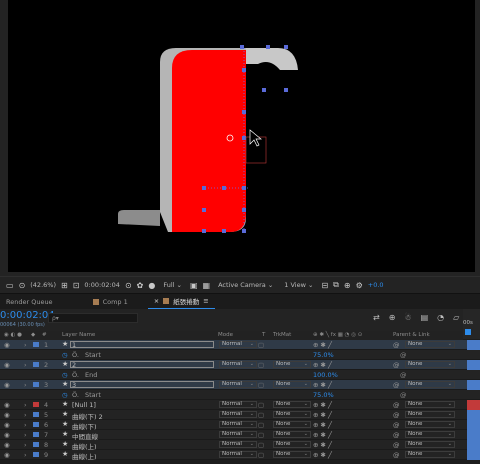 The height and width of the screenshot is (464, 480). Describe the element at coordinates (93, 318) in the screenshot. I see `layer-search-input: ρ▾` at that location.